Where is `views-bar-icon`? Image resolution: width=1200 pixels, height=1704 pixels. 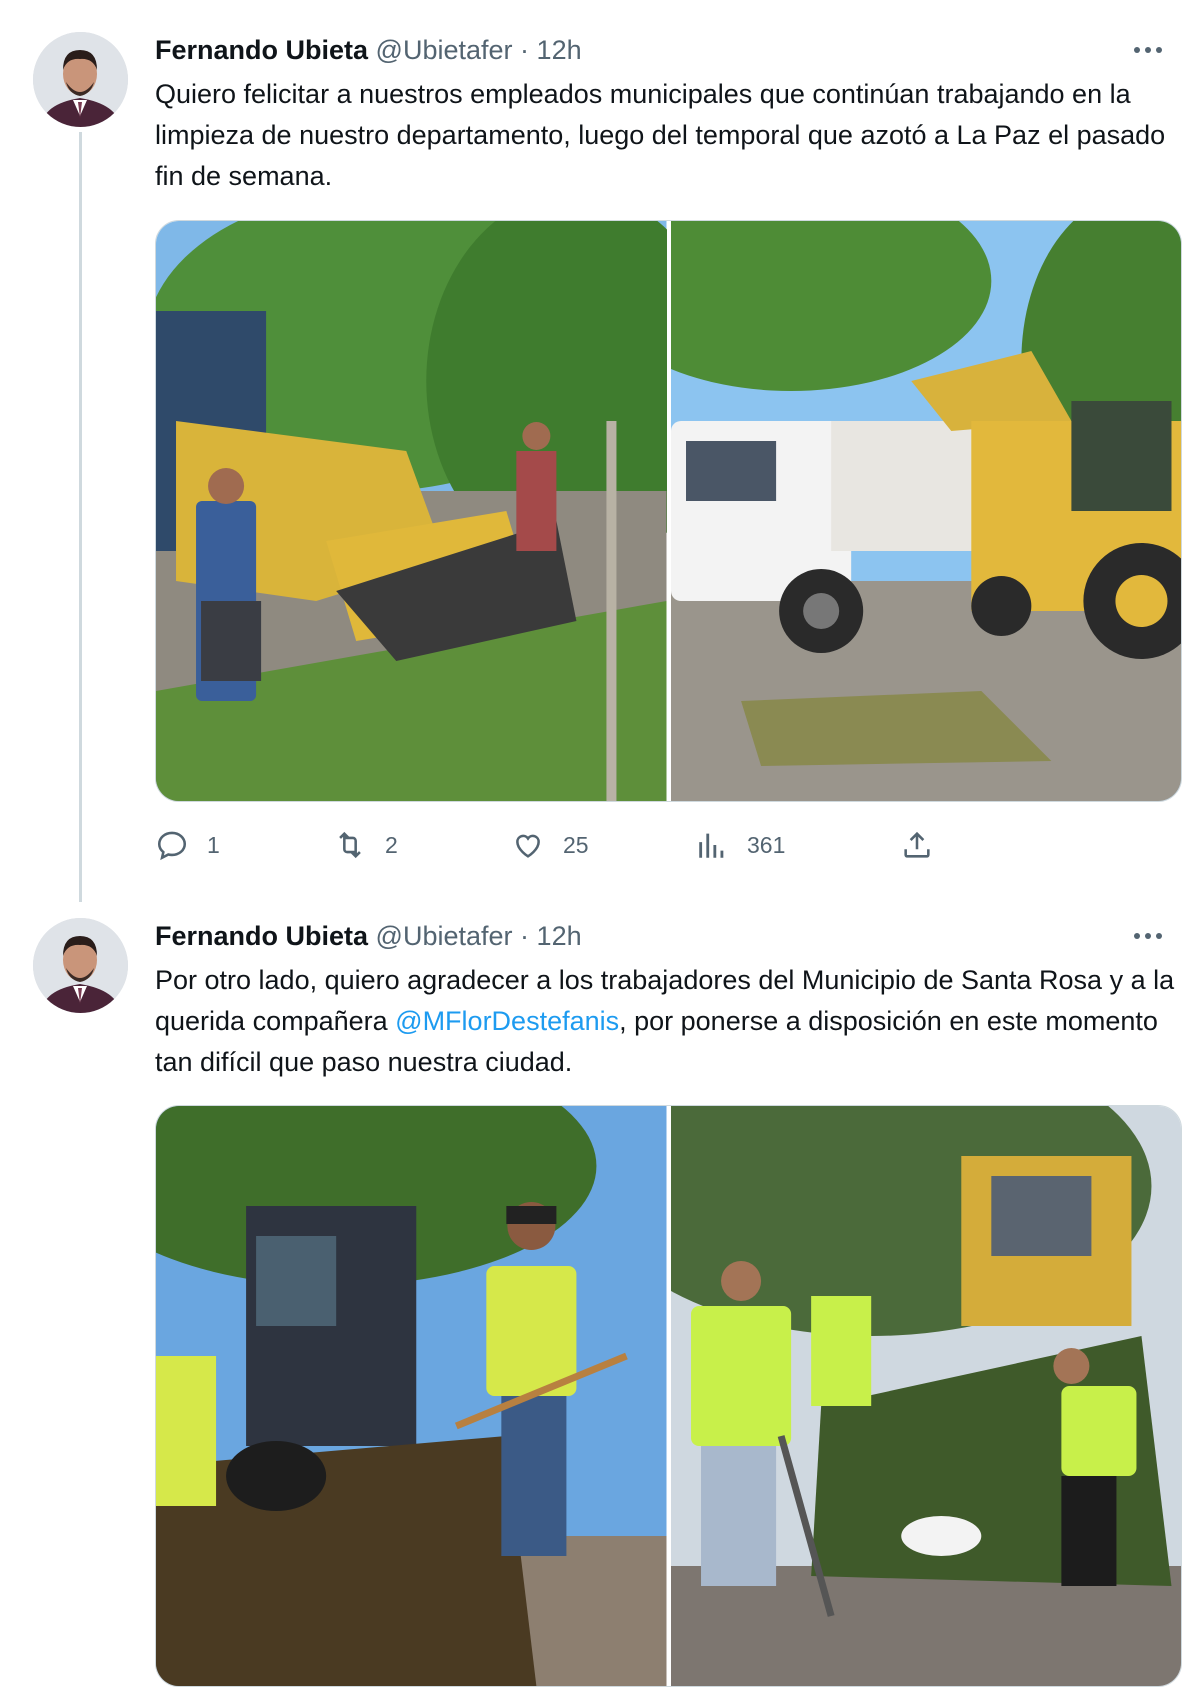
views-bar-icon is located at coordinates (711, 845).